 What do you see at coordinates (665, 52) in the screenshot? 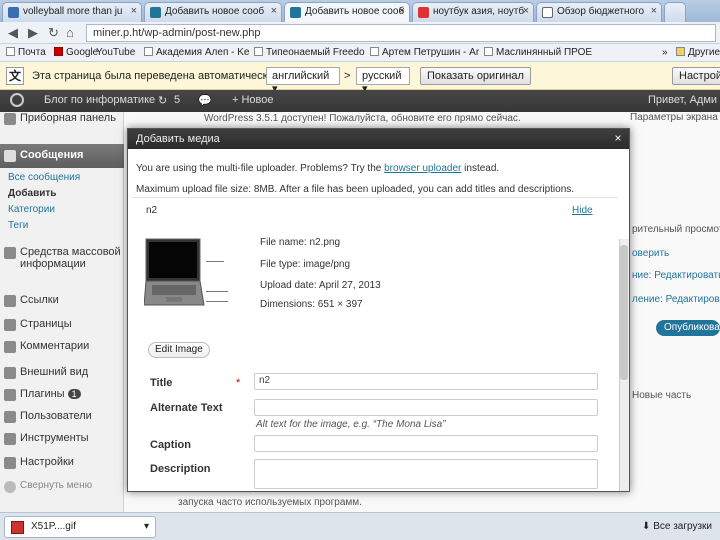
I see `bookmarks-overflow-button: »` at bounding box center [665, 52].